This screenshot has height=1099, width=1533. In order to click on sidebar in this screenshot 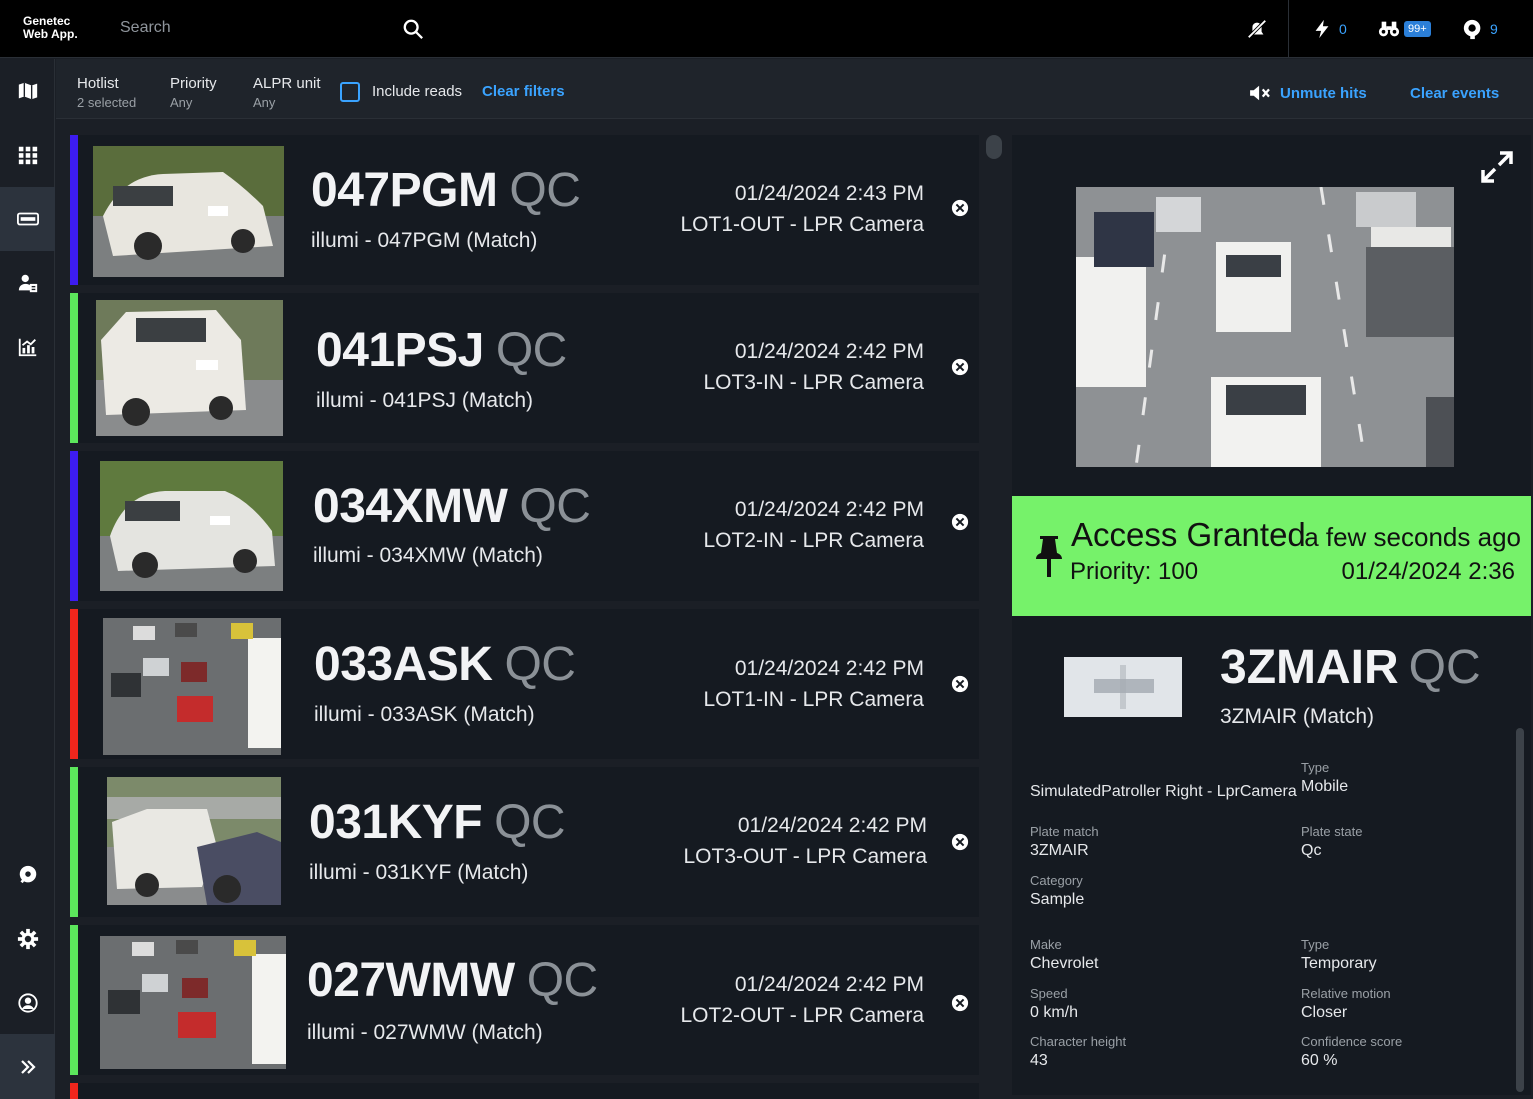, I will do `click(27, 579)`.